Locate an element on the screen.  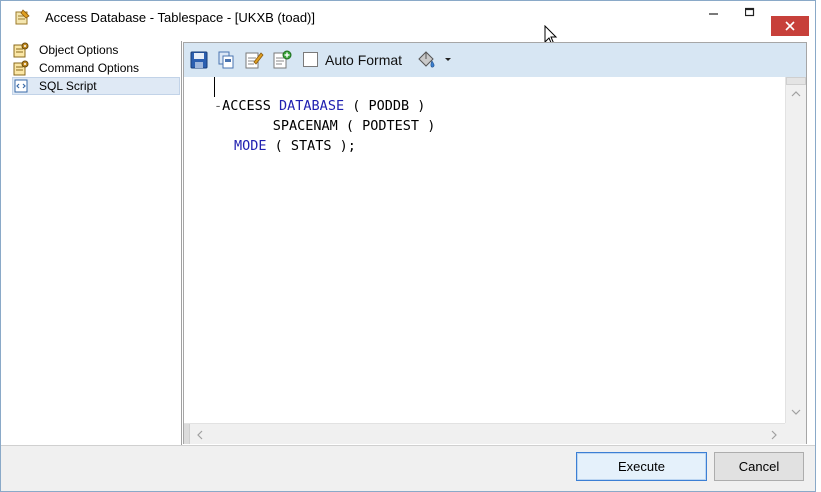
fold-marker: - is located at coordinates (218, 106).